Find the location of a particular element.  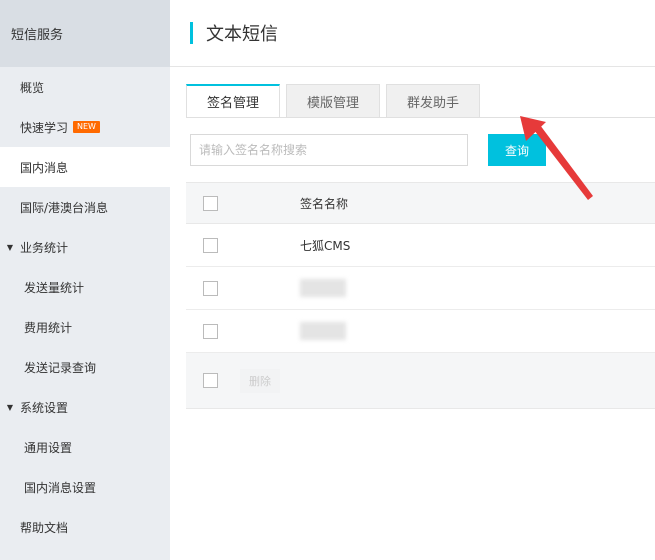

sidebar-item-quick-learn: 快速学习 NEW is located at coordinates (85, 127).